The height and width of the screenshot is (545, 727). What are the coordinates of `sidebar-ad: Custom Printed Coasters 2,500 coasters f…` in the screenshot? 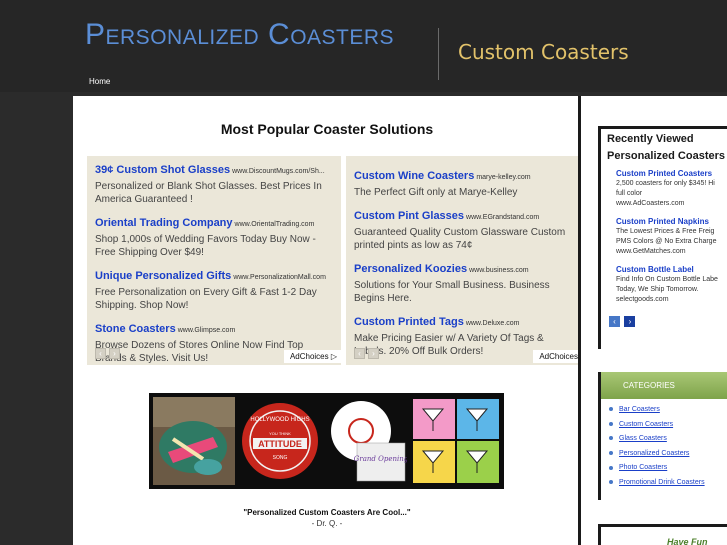 It's located at (664, 189).